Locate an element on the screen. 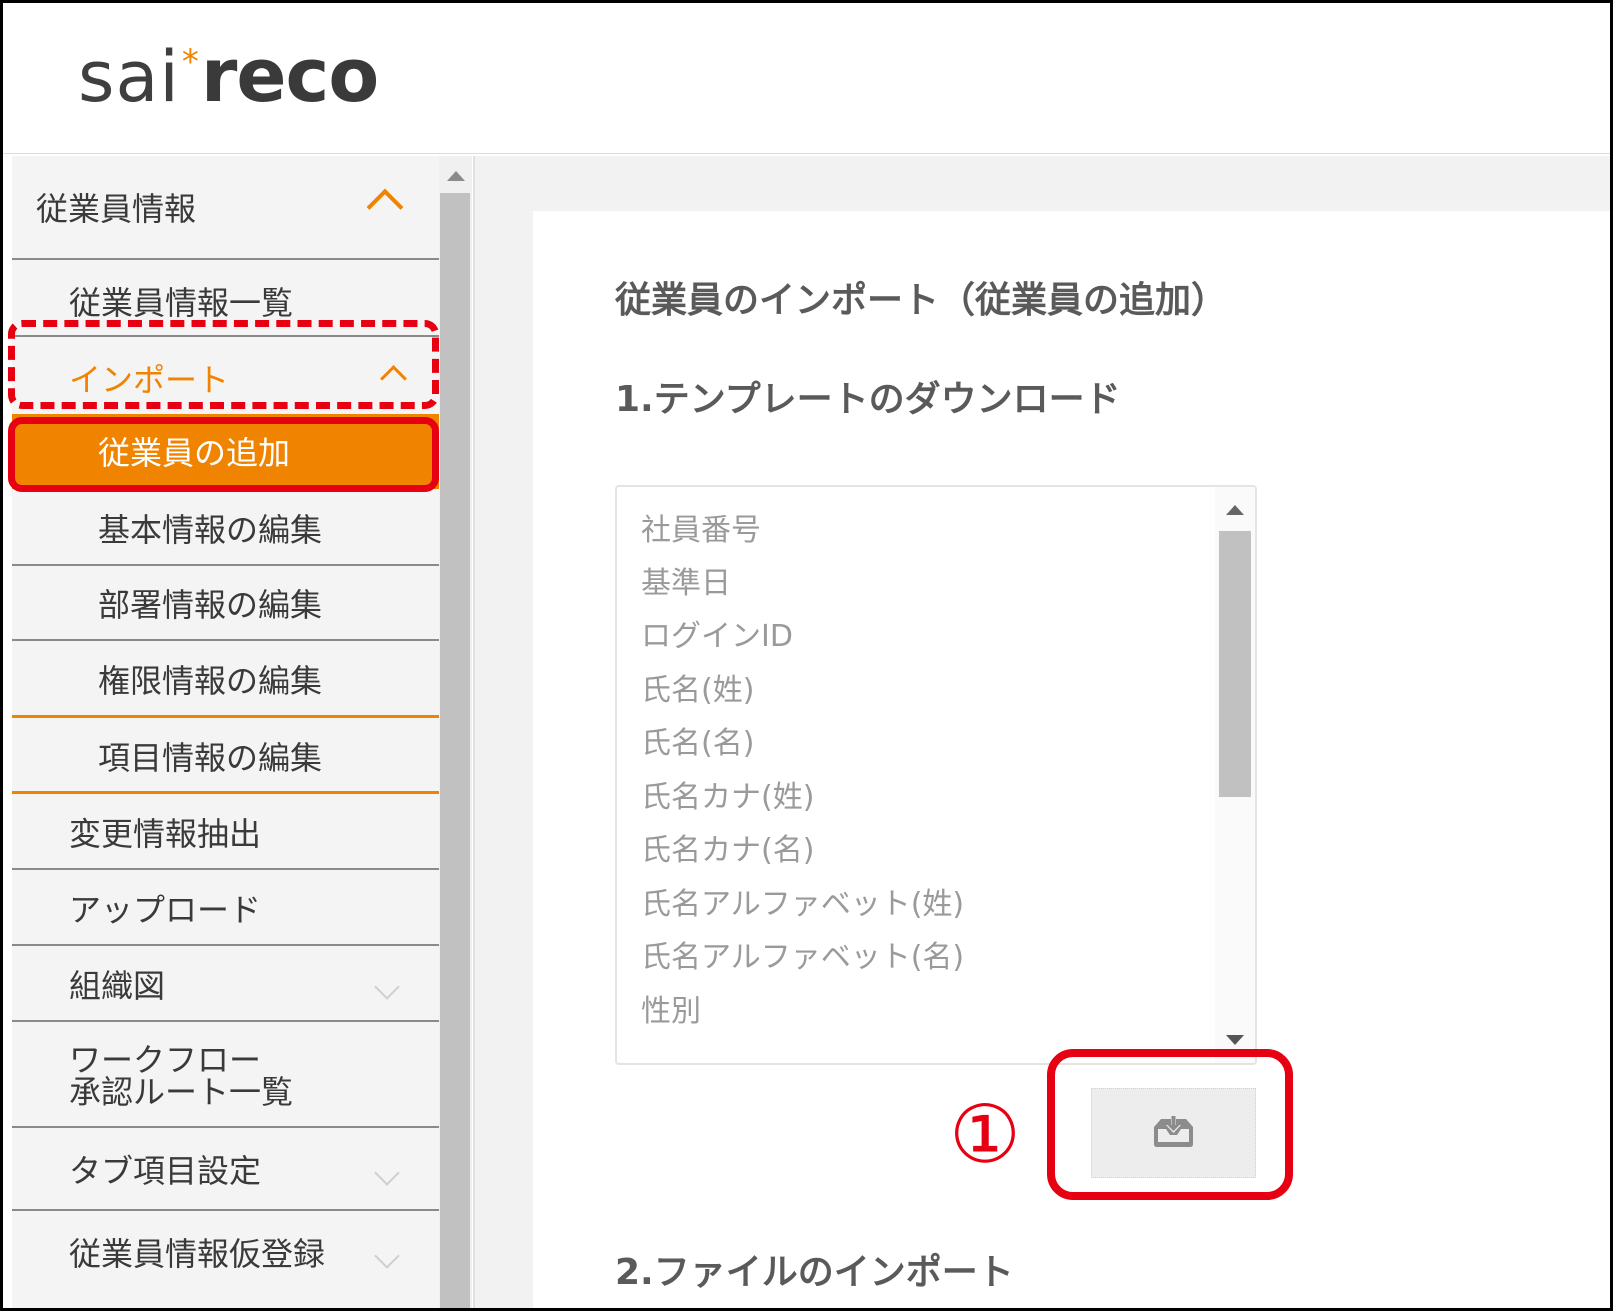 This screenshot has width=1613, height=1311. sidebar-item-tab-settings: タブ項目設定 is located at coordinates (226, 1169).